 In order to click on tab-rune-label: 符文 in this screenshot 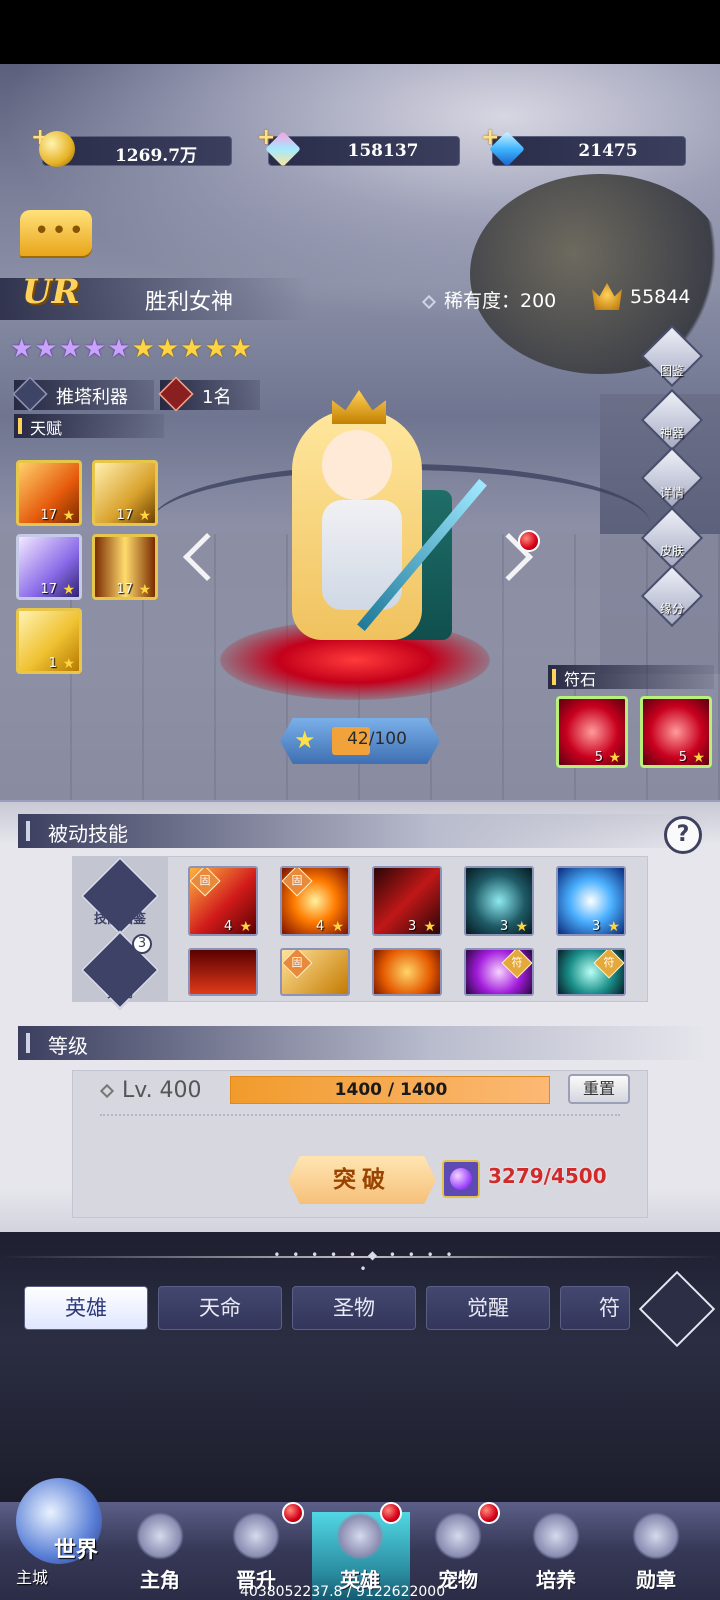, I will do `click(609, 1308)`.